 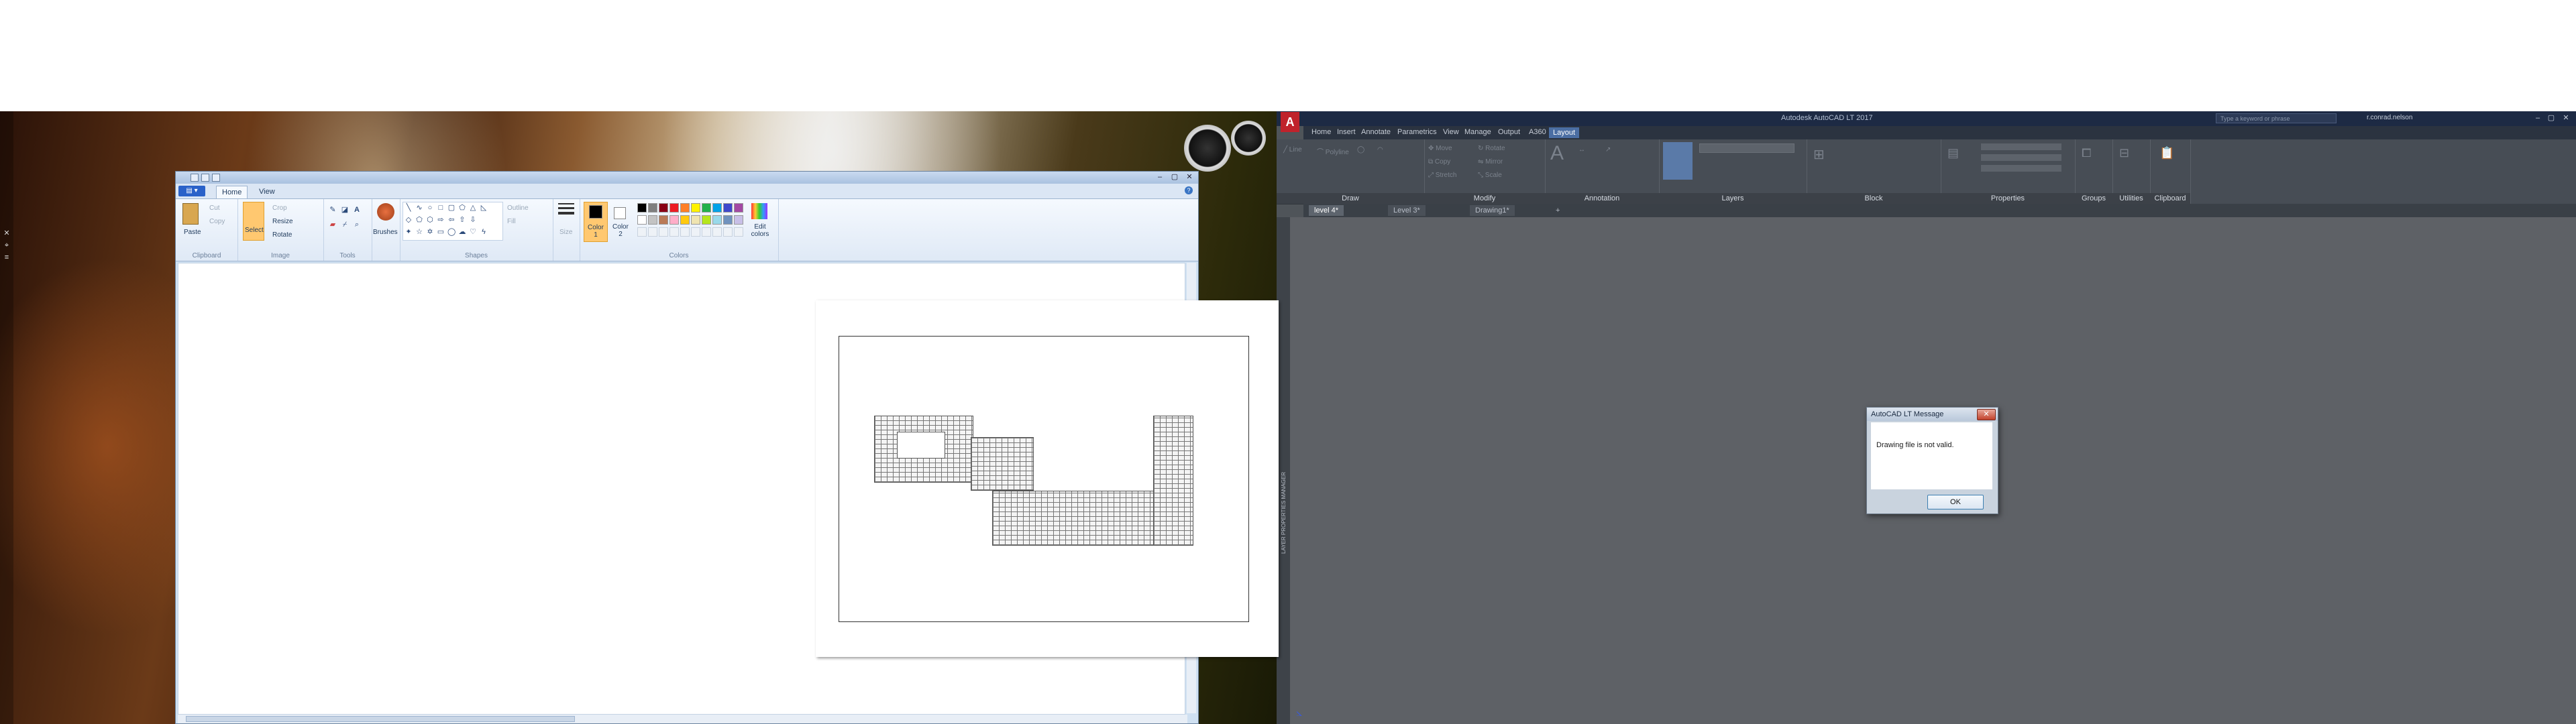 What do you see at coordinates (2021, 157) in the screenshot?
I see `lineweight-dropdown` at bounding box center [2021, 157].